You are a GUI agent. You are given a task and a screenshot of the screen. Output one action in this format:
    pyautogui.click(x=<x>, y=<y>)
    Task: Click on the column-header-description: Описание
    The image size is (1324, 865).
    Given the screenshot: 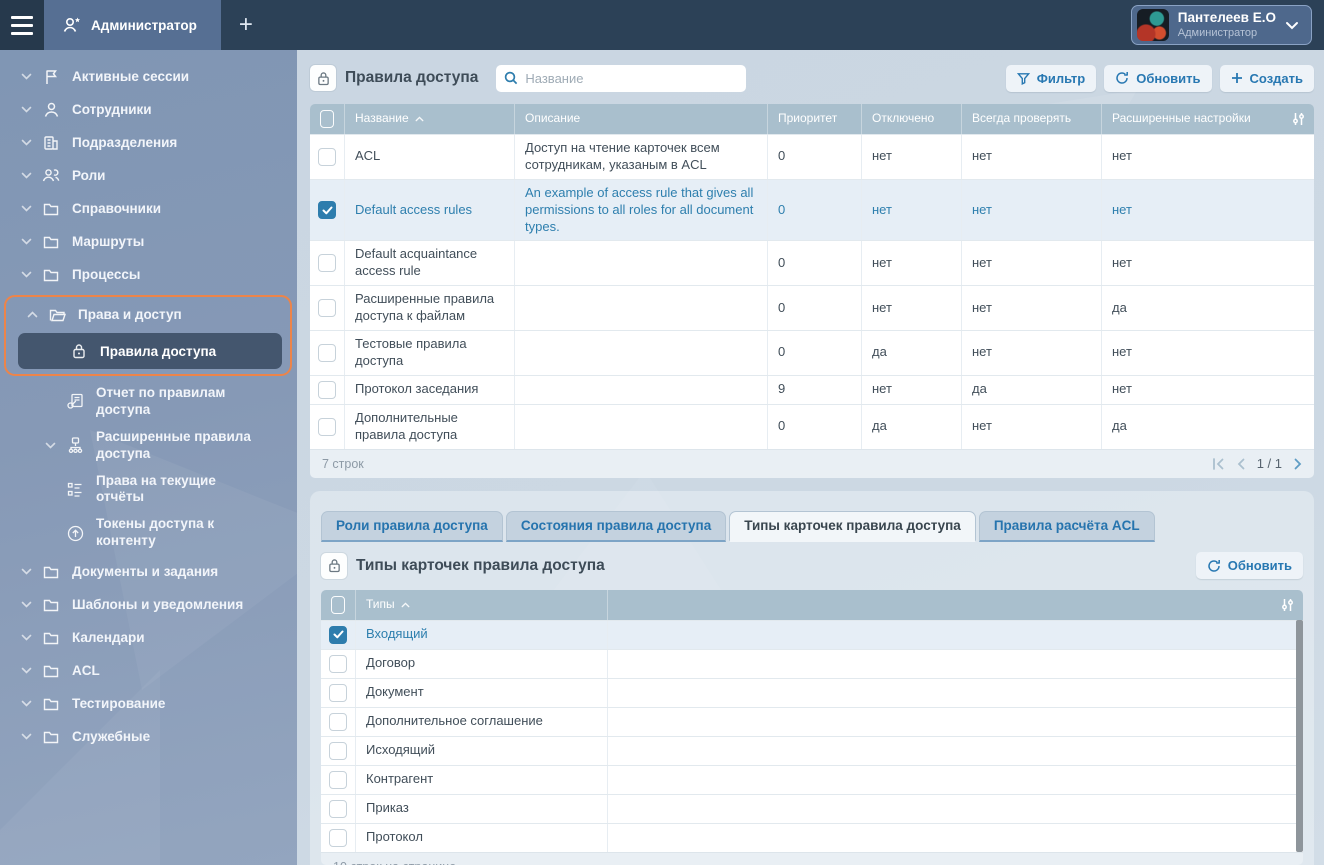 What is the action you would take?
    pyautogui.click(x=641, y=119)
    